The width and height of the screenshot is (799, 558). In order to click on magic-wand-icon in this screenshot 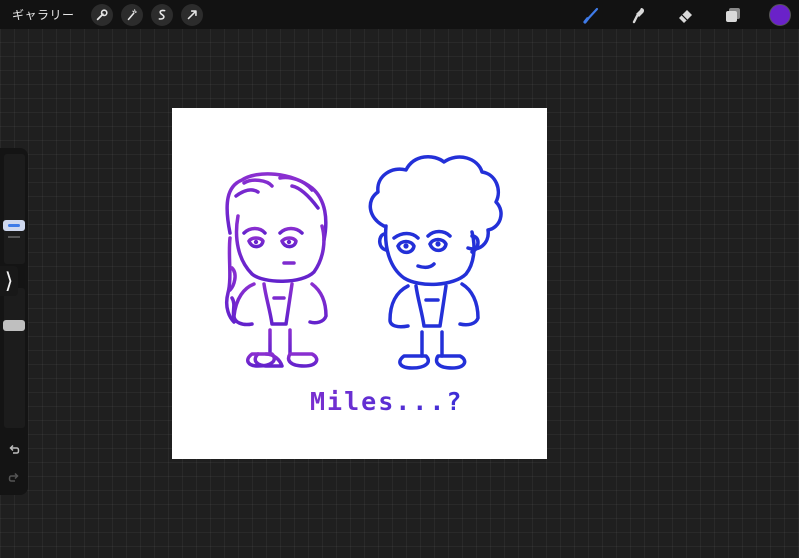, I will do `click(132, 14)`.